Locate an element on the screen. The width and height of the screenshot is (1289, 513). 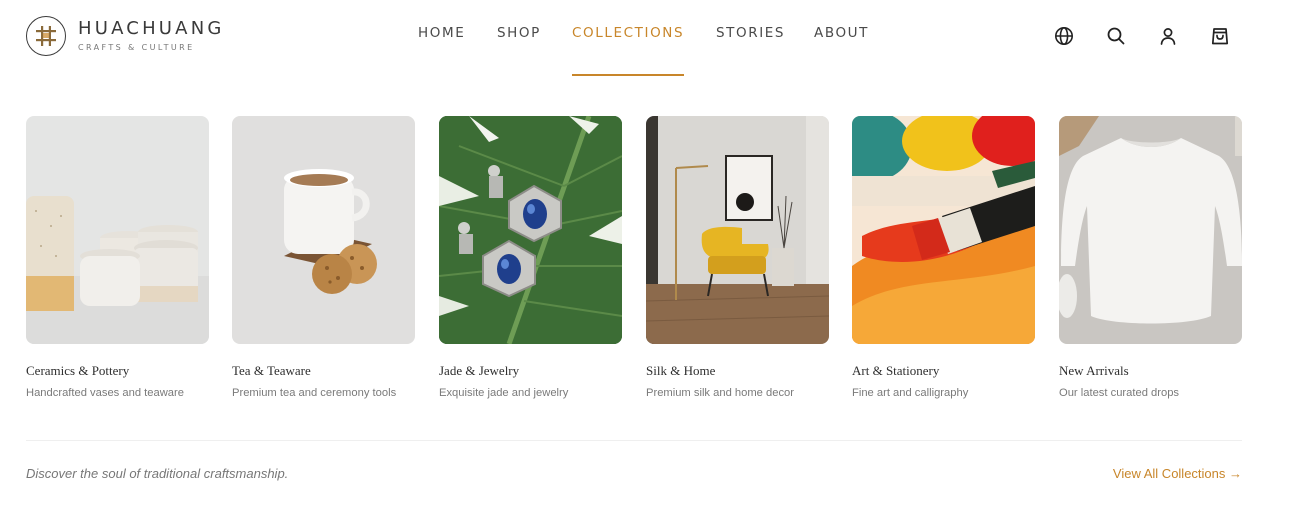
collection-card-new-arrivals: New Arrivals Our latest curated drops is located at coordinates (1150, 258).